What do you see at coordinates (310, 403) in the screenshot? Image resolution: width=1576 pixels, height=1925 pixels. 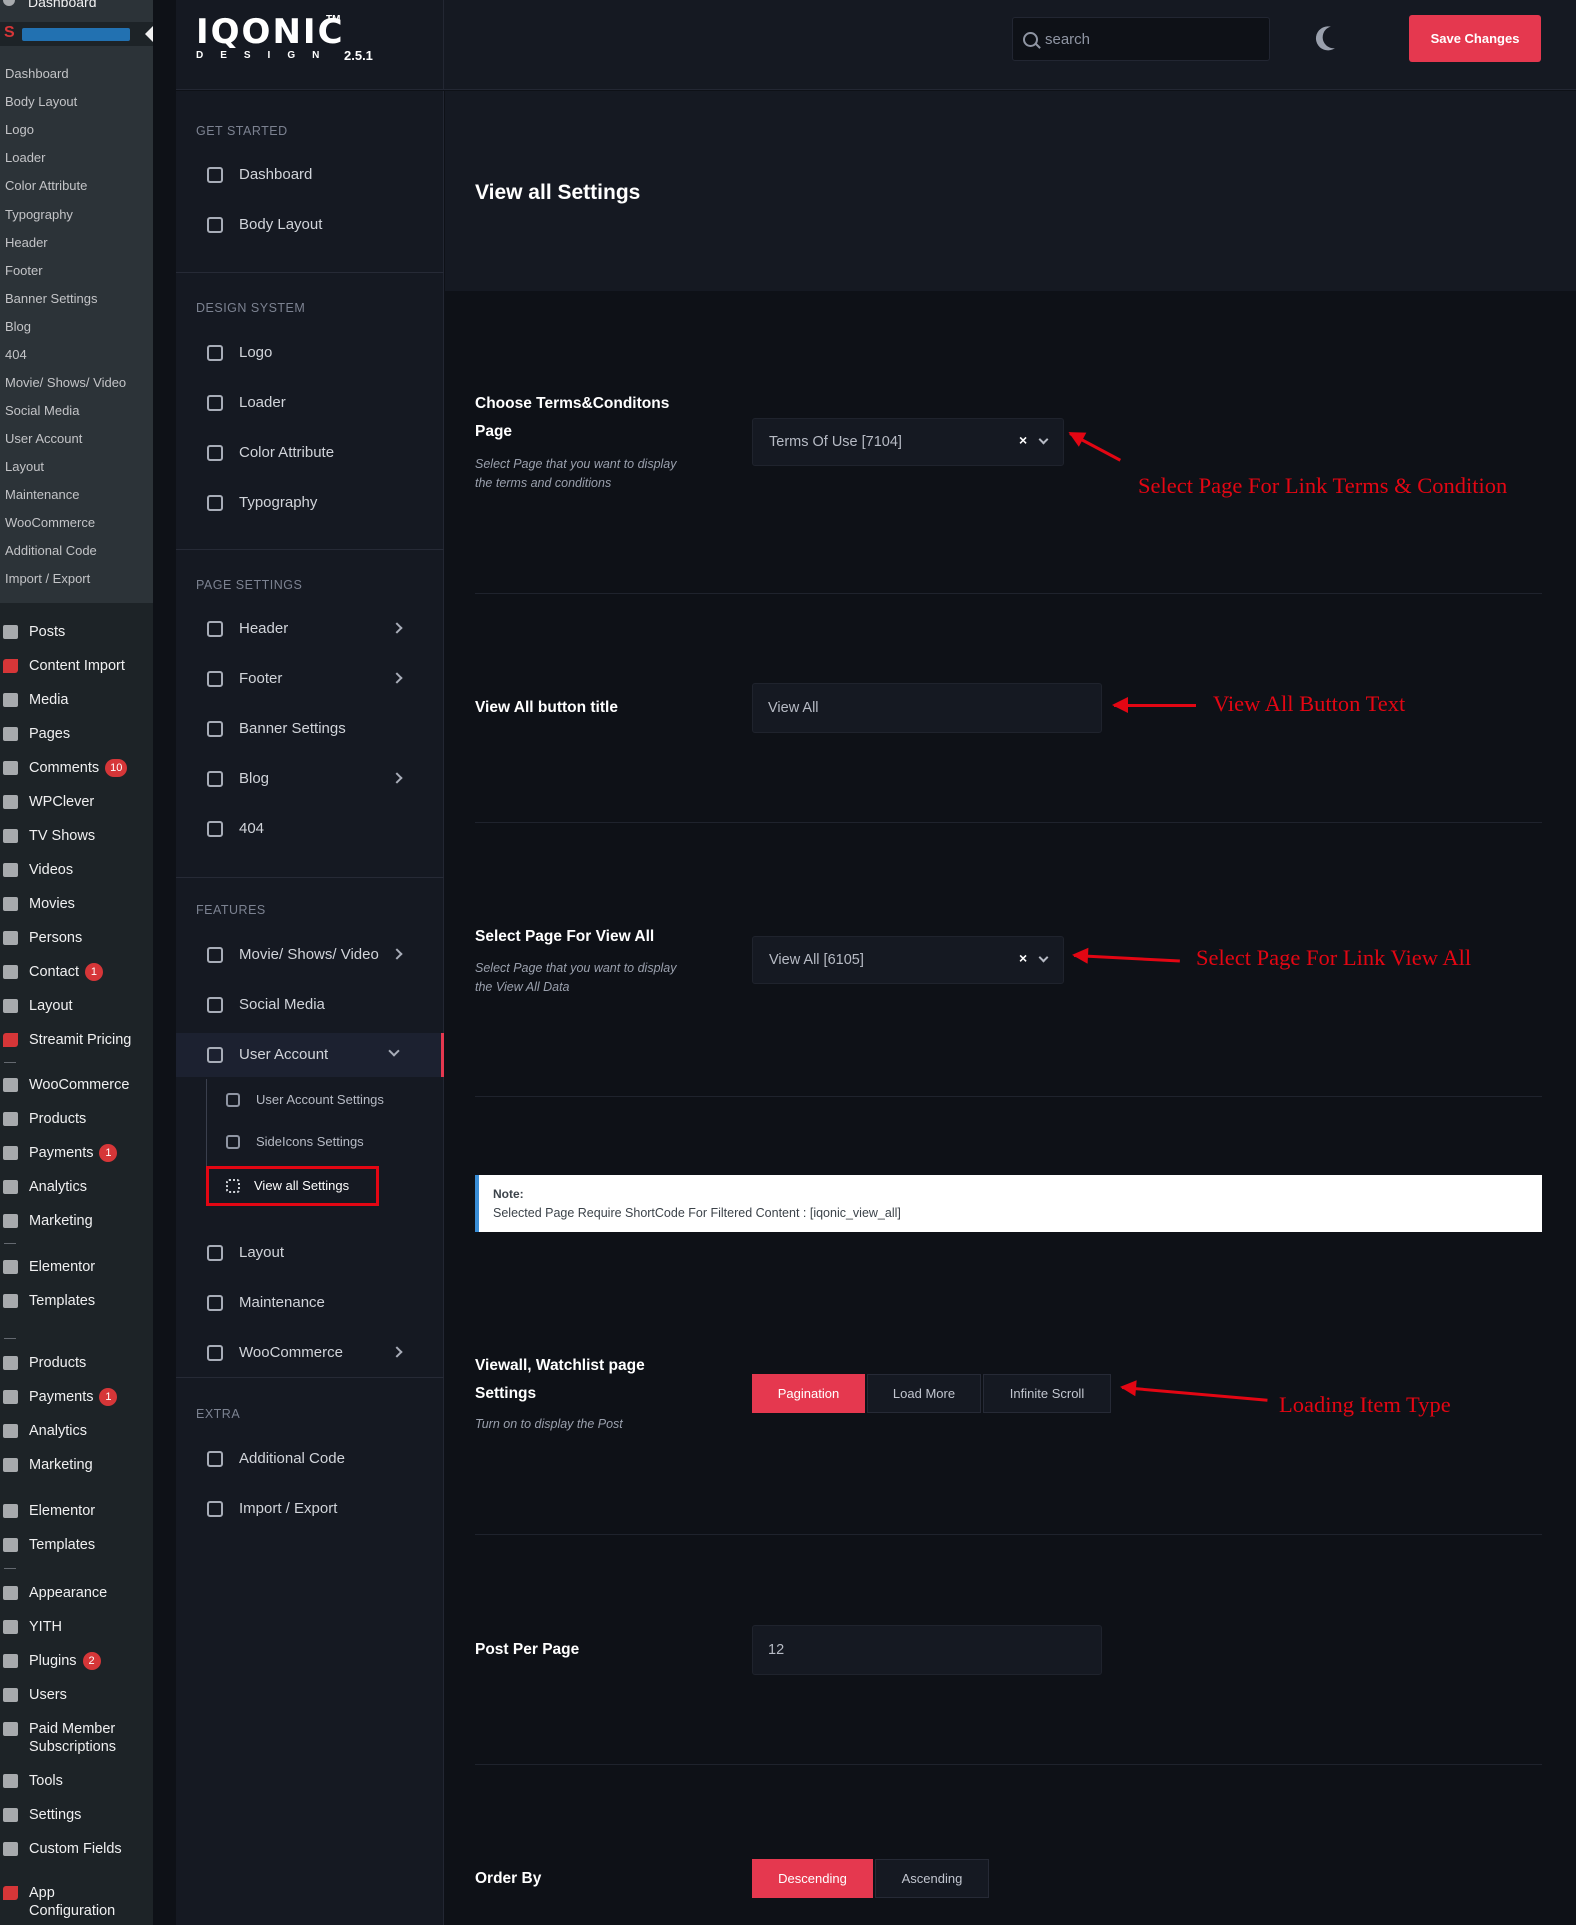 I see `nav-item: Loader` at bounding box center [310, 403].